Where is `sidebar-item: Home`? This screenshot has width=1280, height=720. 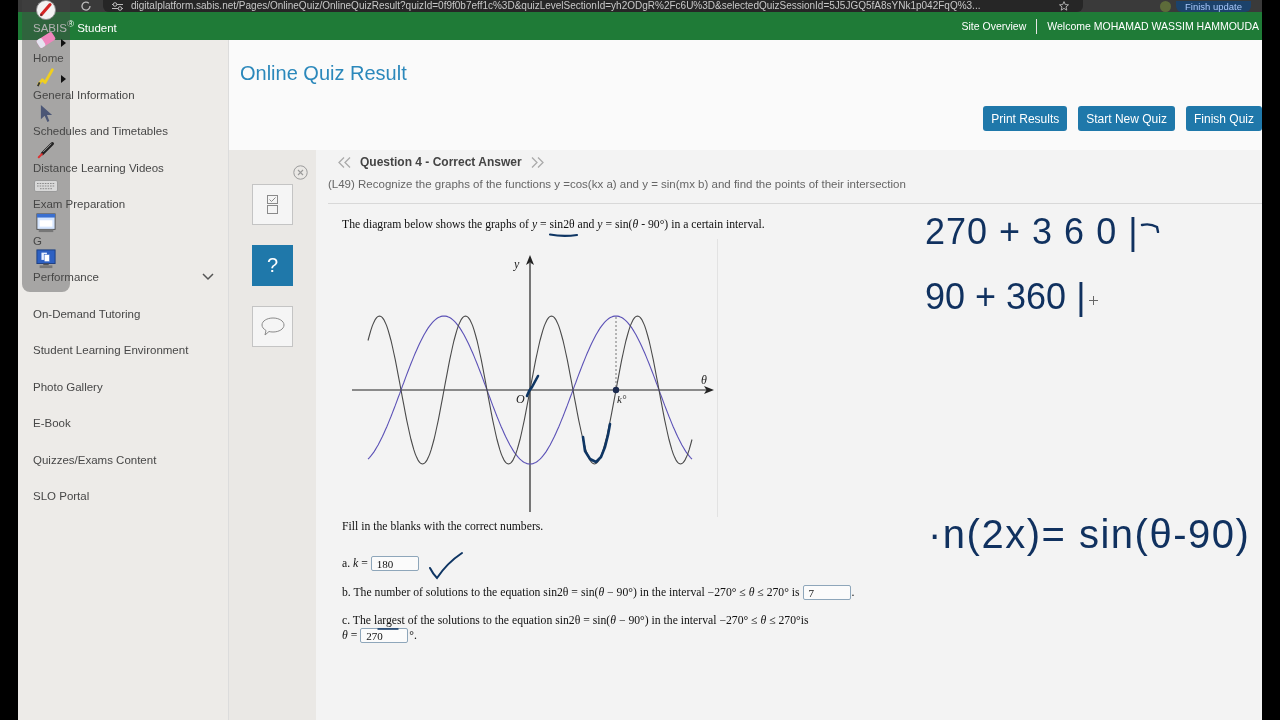
sidebar-item: Home is located at coordinates (48, 58).